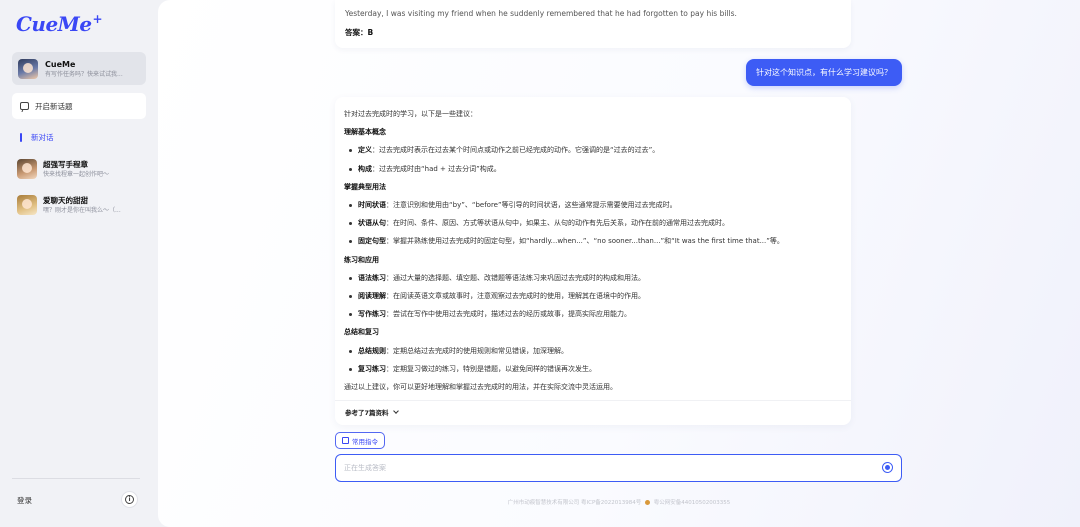  What do you see at coordinates (24, 106) in the screenshot?
I see `chat-bubble-icon` at bounding box center [24, 106].